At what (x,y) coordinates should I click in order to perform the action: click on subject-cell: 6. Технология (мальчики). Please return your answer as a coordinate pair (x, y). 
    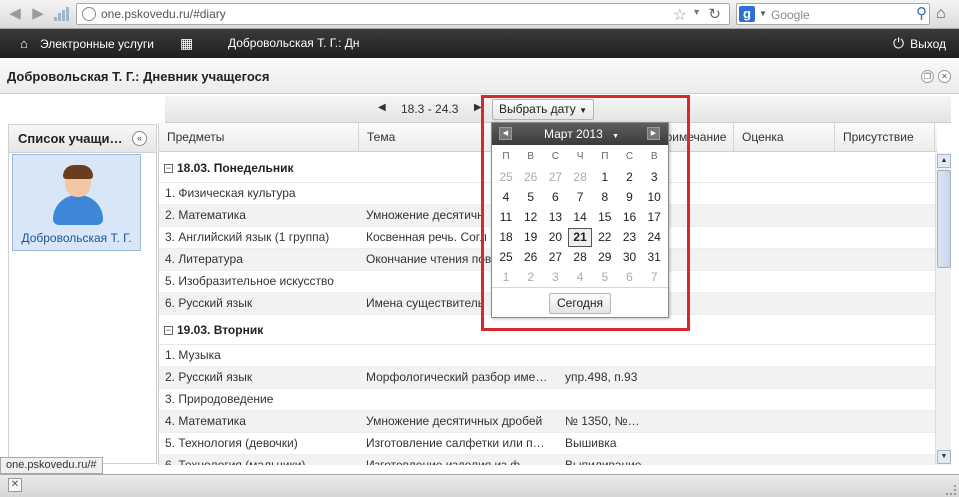
    Looking at the image, I should click on (235, 461).